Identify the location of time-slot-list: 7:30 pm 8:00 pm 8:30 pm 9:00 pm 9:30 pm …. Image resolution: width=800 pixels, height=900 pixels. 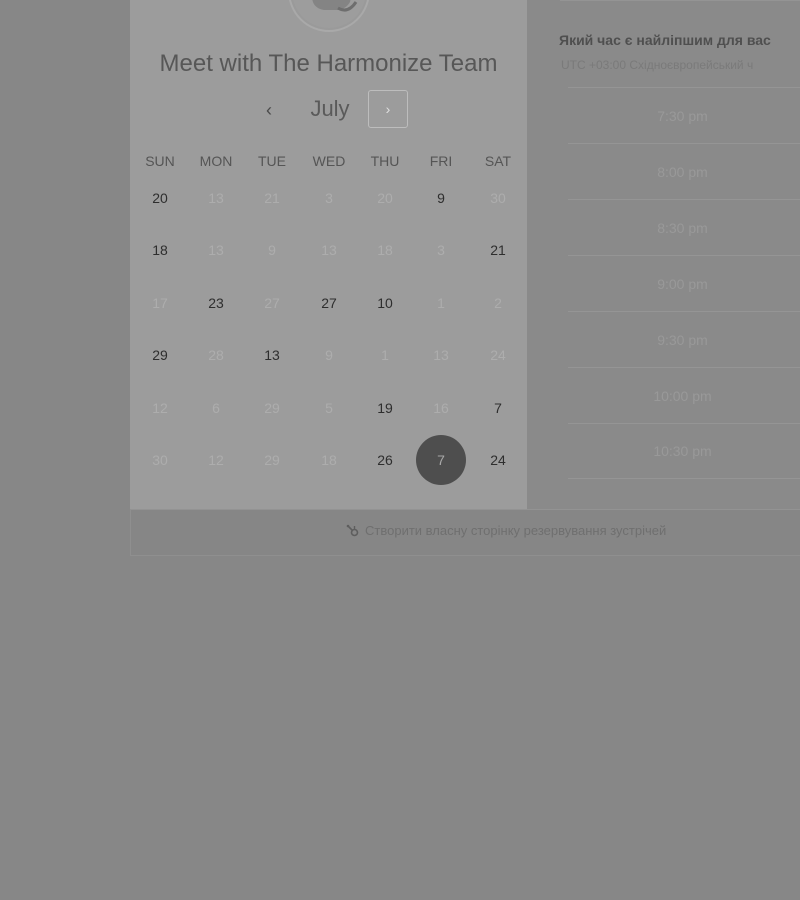
(684, 283).